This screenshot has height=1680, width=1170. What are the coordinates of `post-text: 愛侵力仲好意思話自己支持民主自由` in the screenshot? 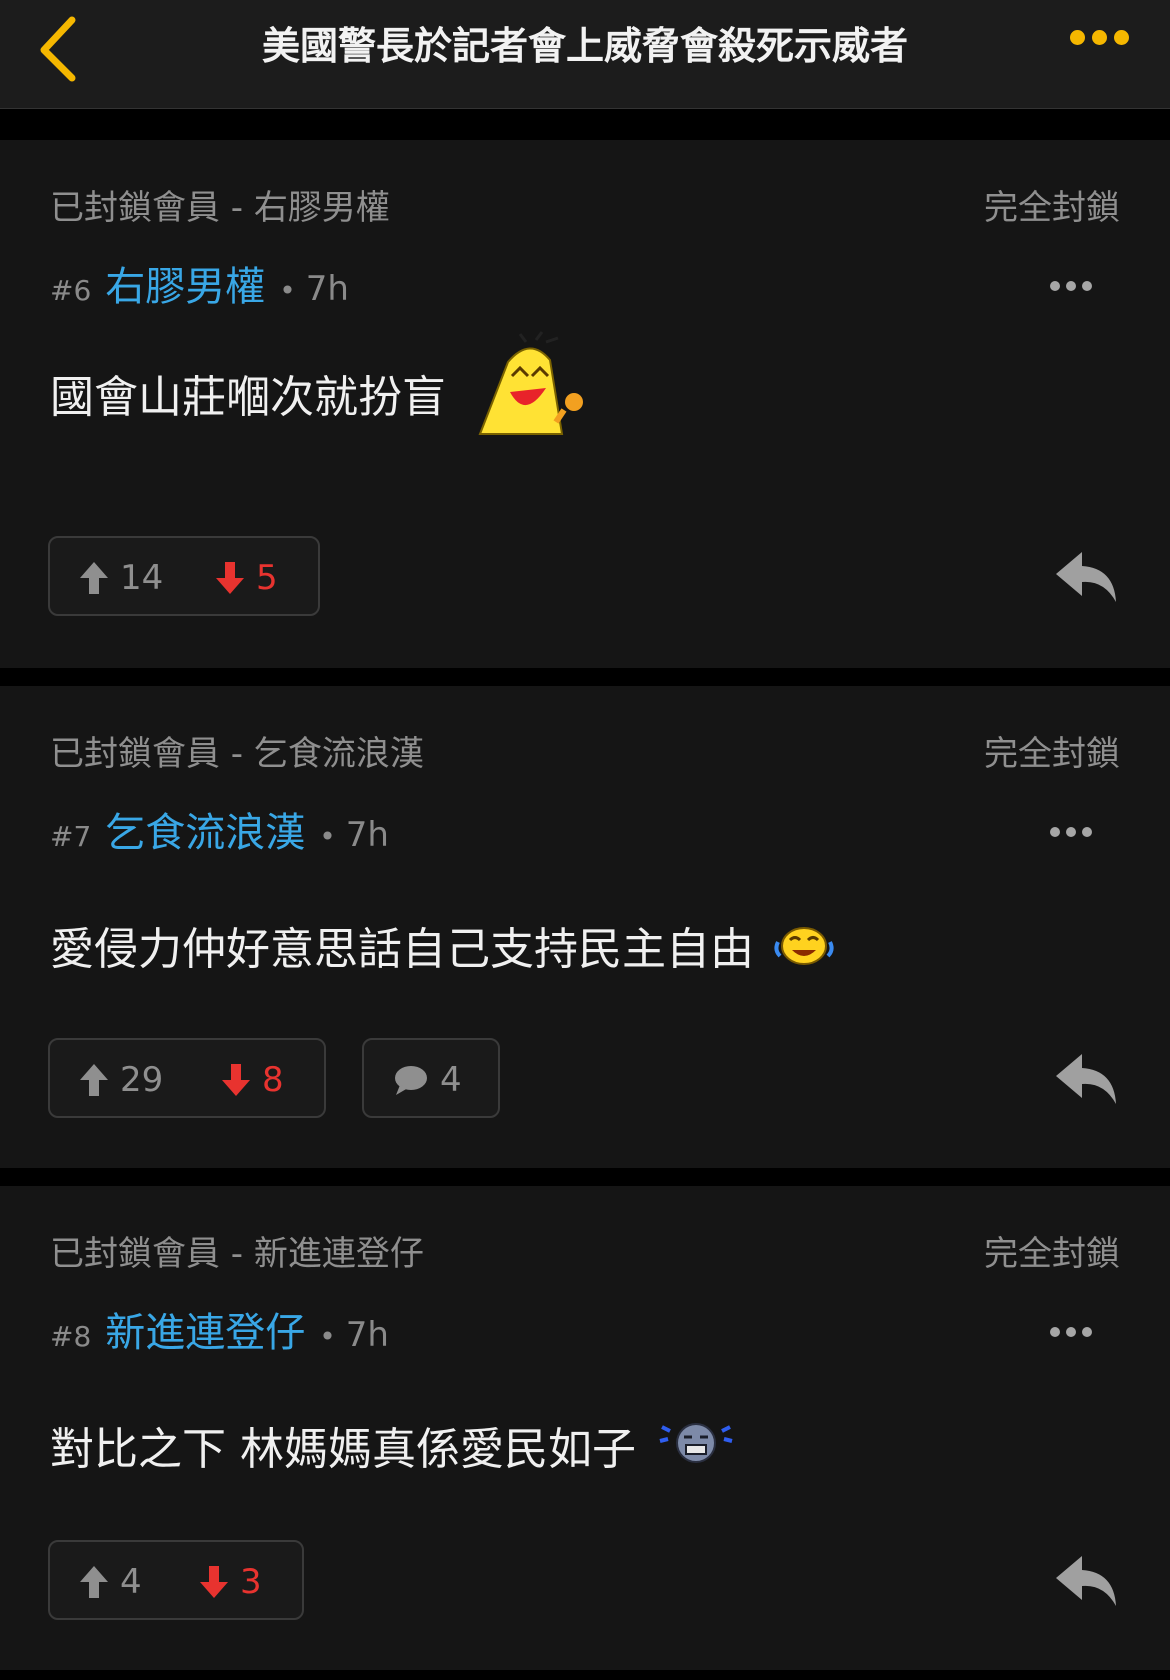 It's located at (402, 949).